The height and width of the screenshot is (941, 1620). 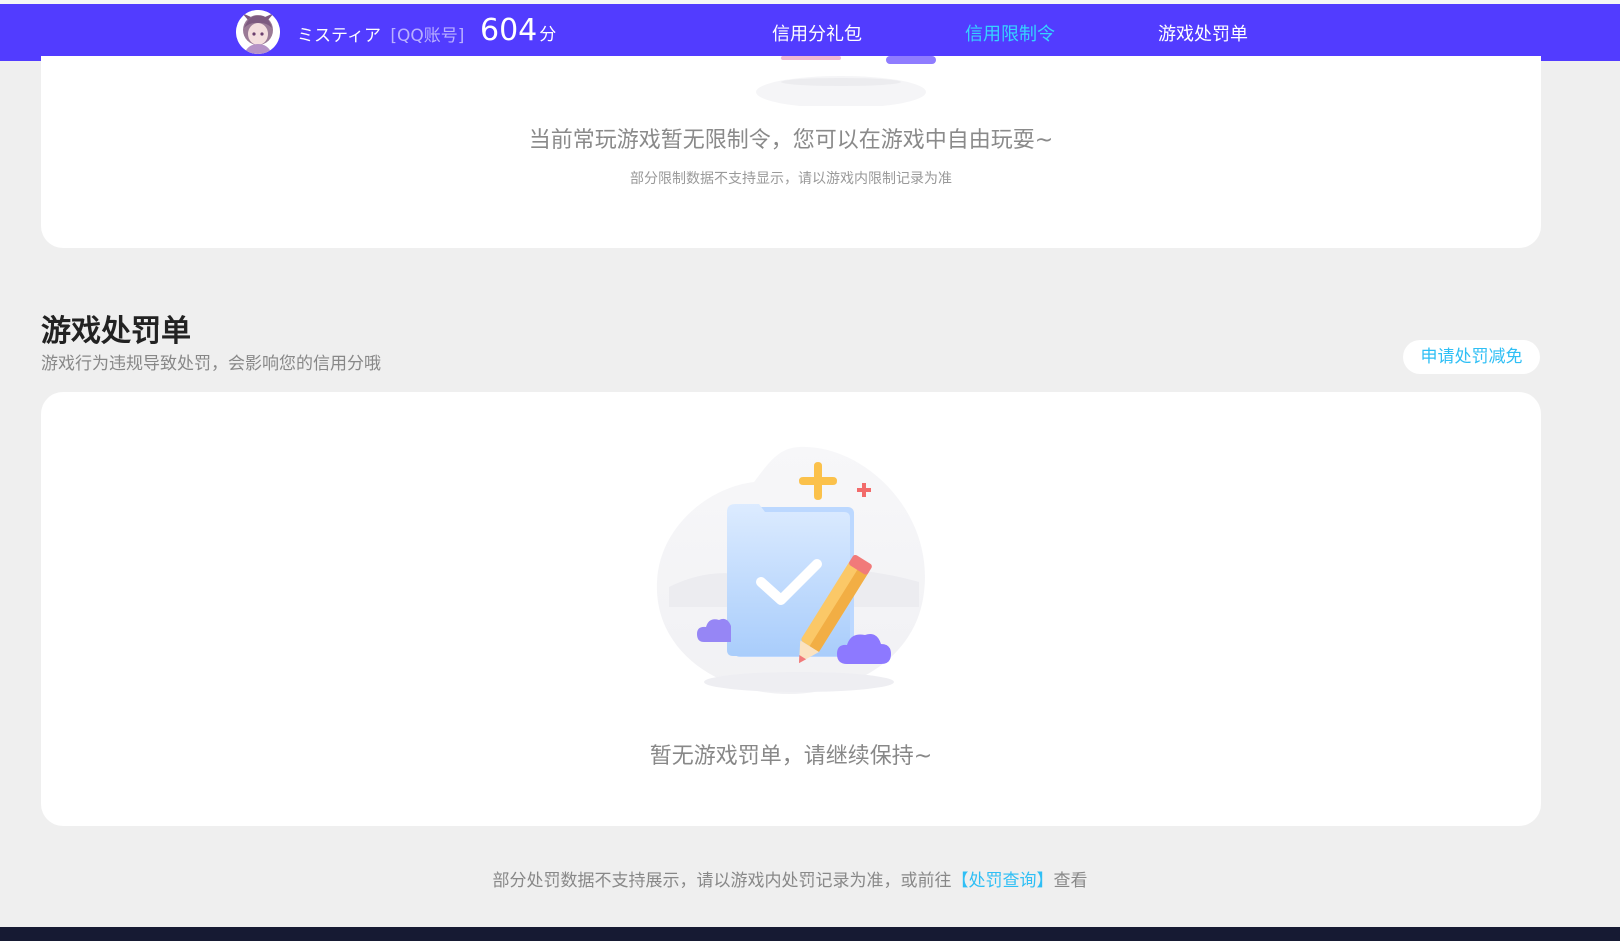 I want to click on penalty-section-subtitle: 游戏行为违规导致处罚，会影响您的信用分哦, so click(x=211, y=364).